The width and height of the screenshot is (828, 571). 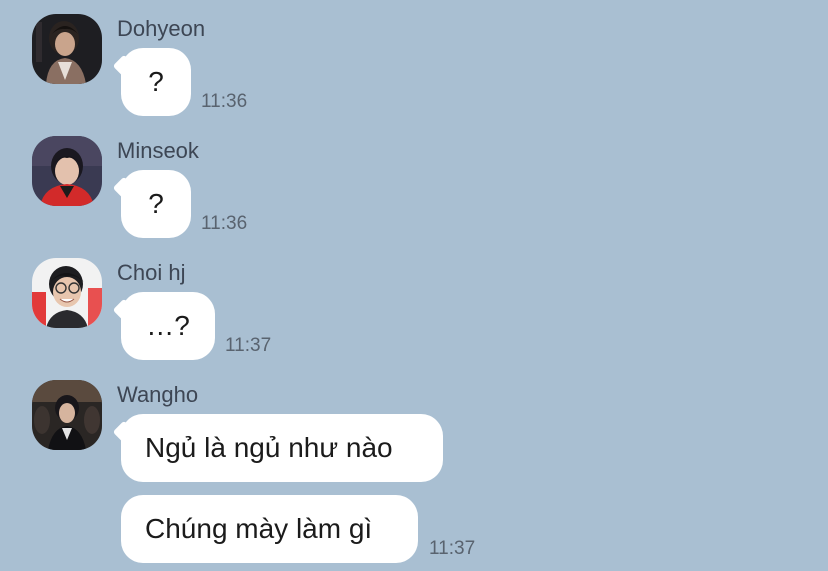 What do you see at coordinates (67, 293) in the screenshot?
I see `avatar-choi-hj` at bounding box center [67, 293].